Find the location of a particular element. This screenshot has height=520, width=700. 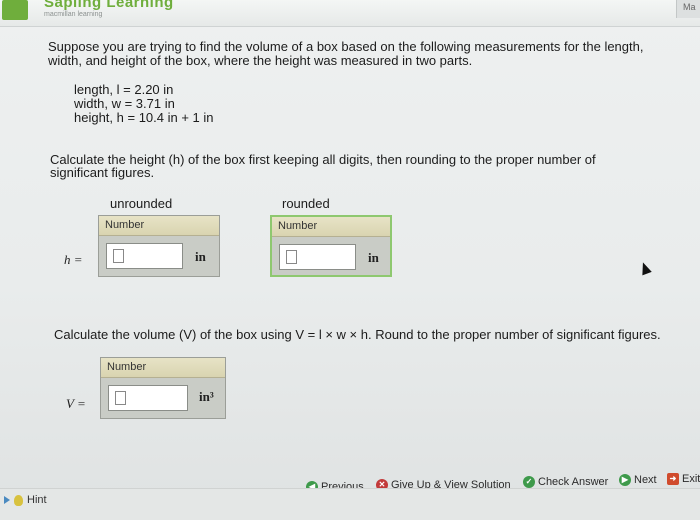

volume-answer-box: Number in³ is located at coordinates (163, 388).